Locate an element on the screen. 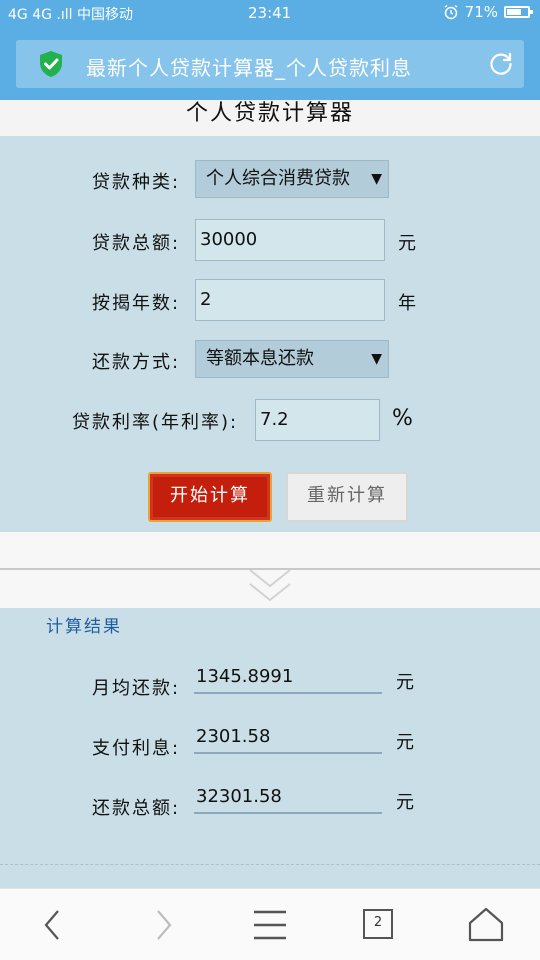 This screenshot has height=960, width=540. page-heading: 个人贷款计算器 is located at coordinates (269, 113).